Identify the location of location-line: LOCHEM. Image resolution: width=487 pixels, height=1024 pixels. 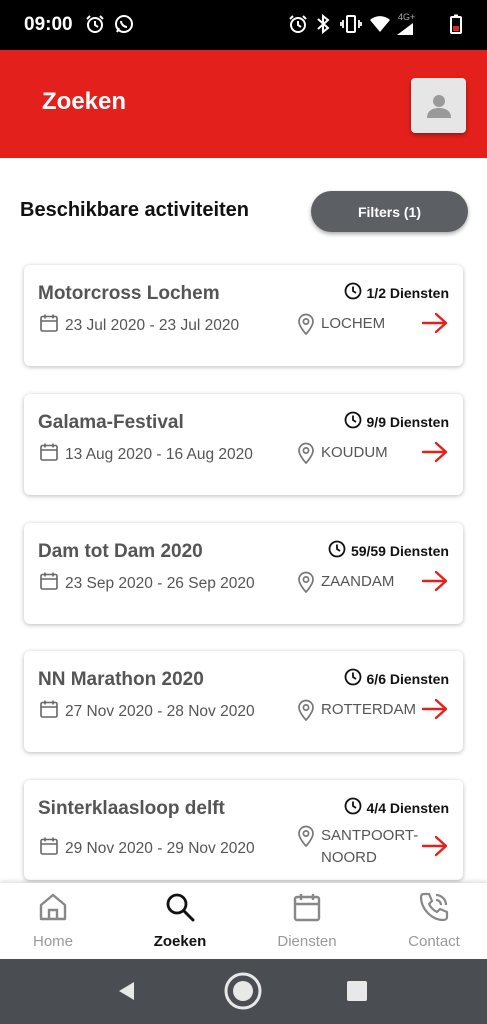
(353, 323).